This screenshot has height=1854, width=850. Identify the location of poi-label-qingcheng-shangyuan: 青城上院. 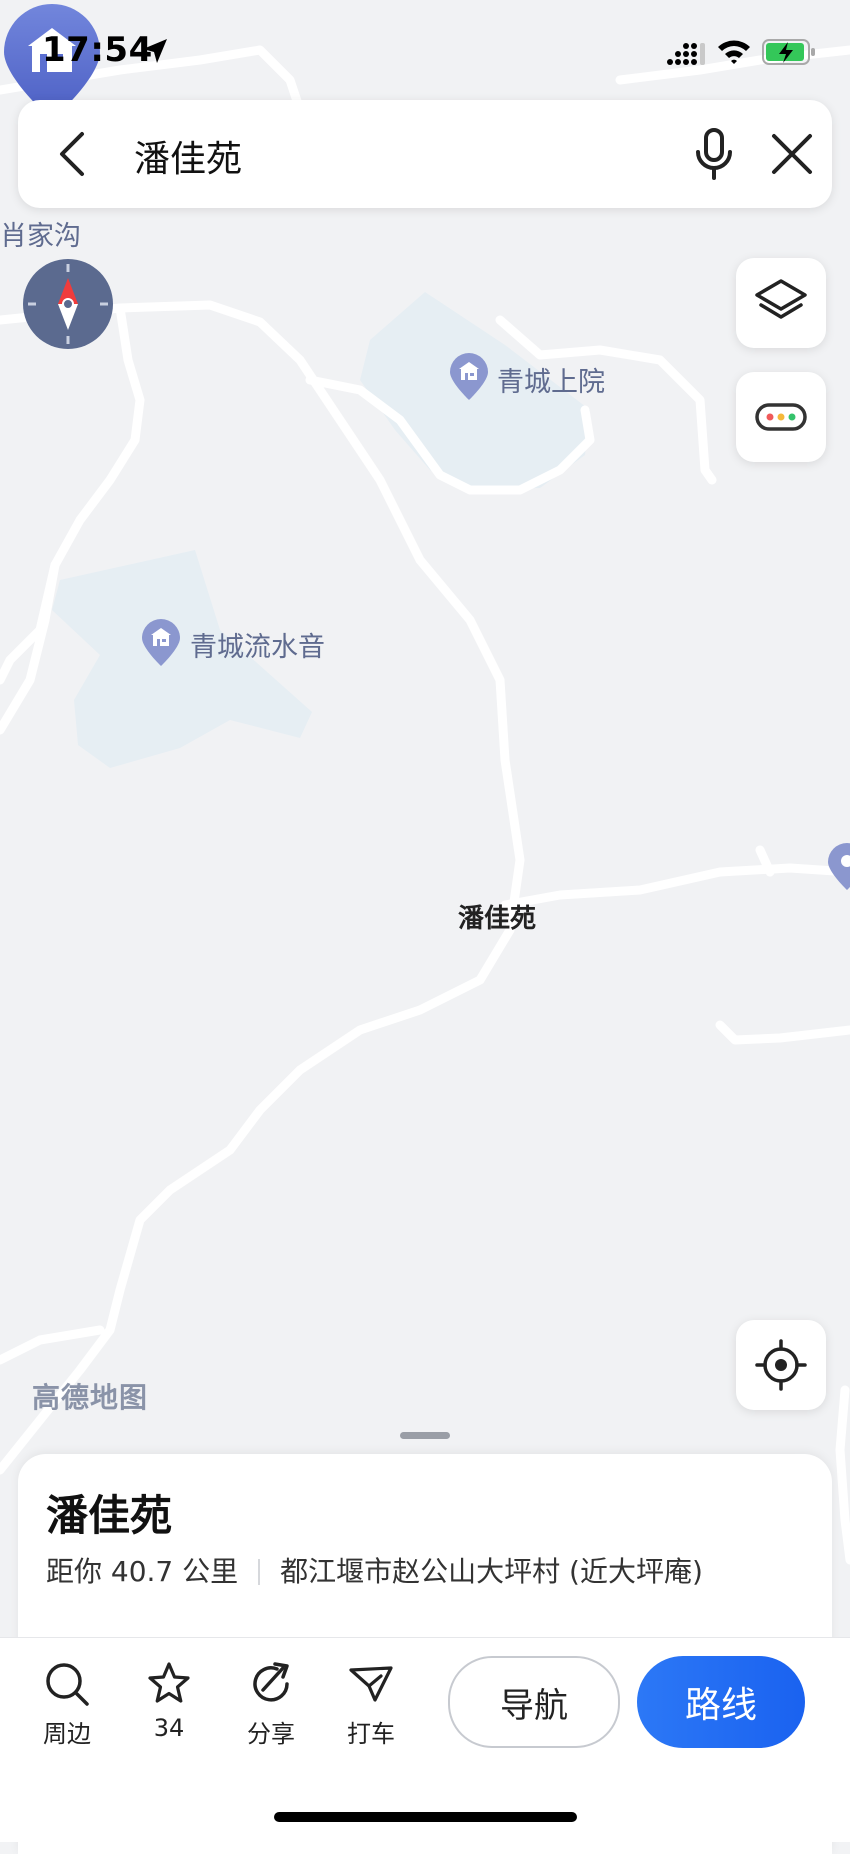
(551, 379).